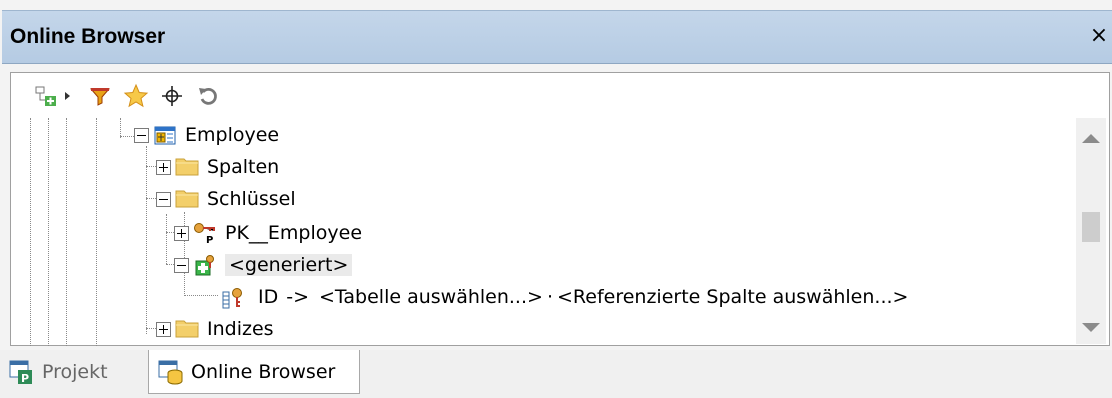 Image resolution: width=1112 pixels, height=398 pixels. What do you see at coordinates (205, 234) in the screenshot?
I see `primary-key-icon: P` at bounding box center [205, 234].